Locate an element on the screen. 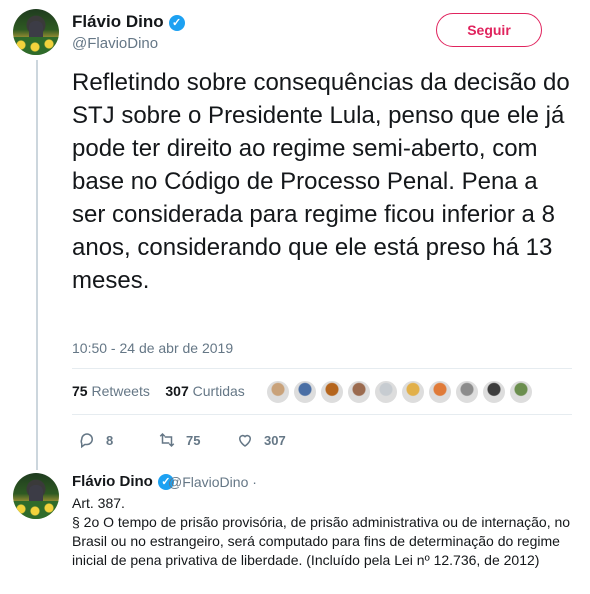 The height and width of the screenshot is (594, 590). retweets-stat: 75 Retweets is located at coordinates (111, 391).